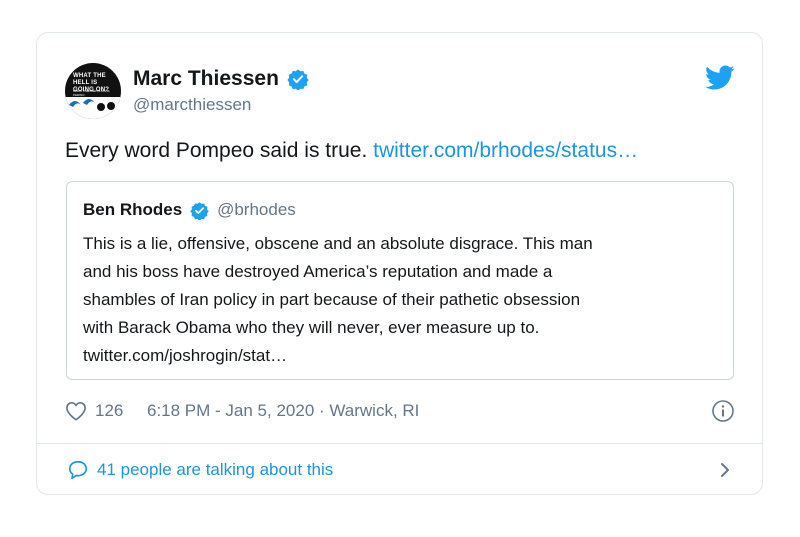  Describe the element at coordinates (133, 209) in the screenshot. I see `quoted-author-name: Ben Rhodes` at that location.